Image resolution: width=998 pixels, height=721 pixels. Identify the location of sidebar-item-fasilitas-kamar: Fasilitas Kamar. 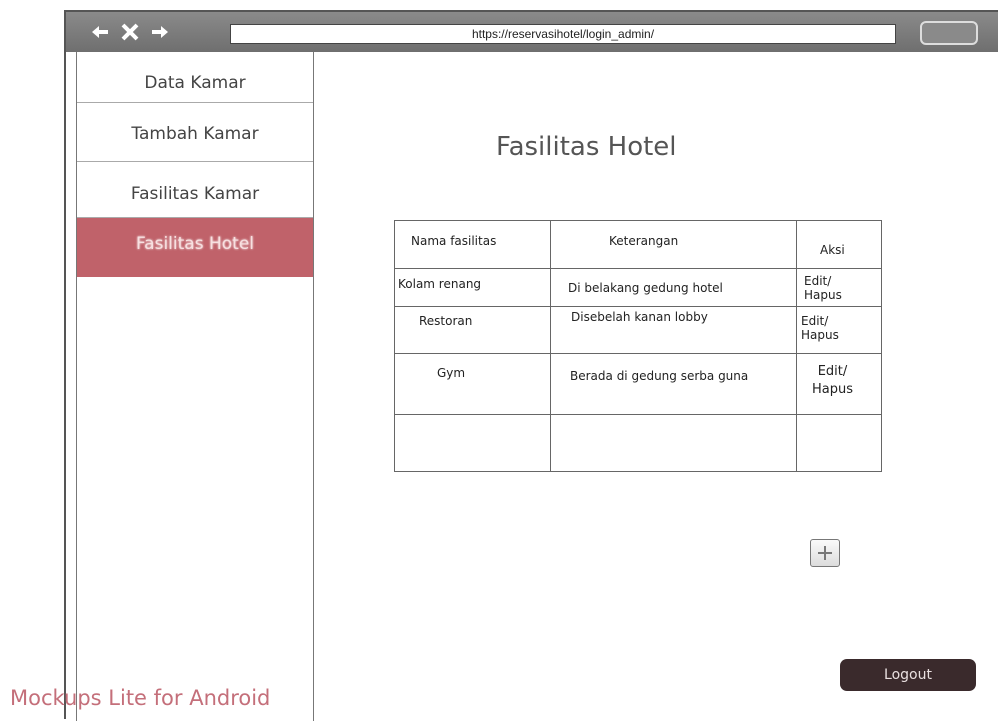
(195, 190).